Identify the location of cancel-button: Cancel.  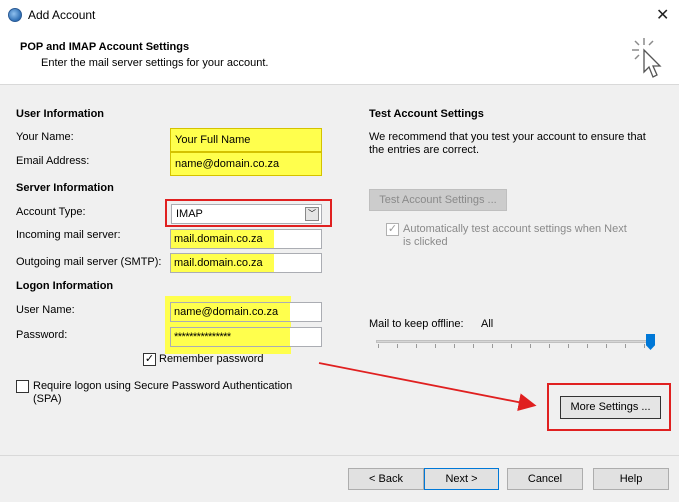
(545, 479).